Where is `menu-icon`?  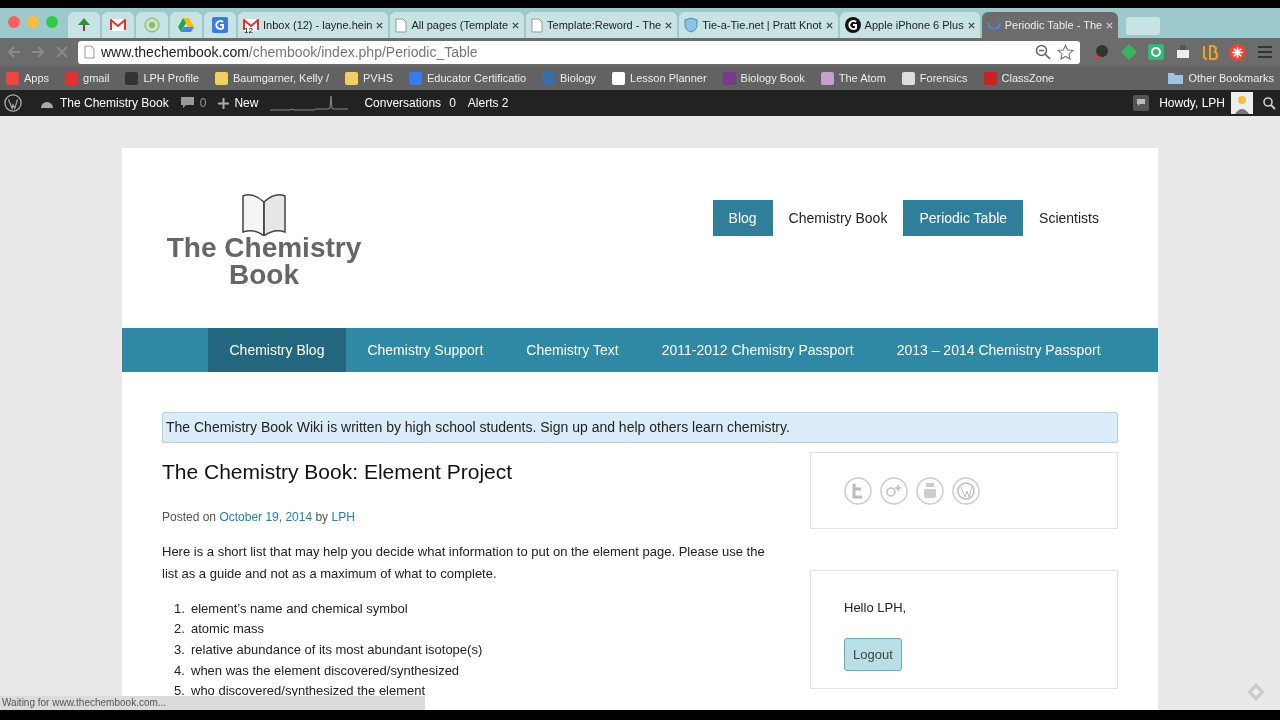
menu-icon is located at coordinates (1265, 52).